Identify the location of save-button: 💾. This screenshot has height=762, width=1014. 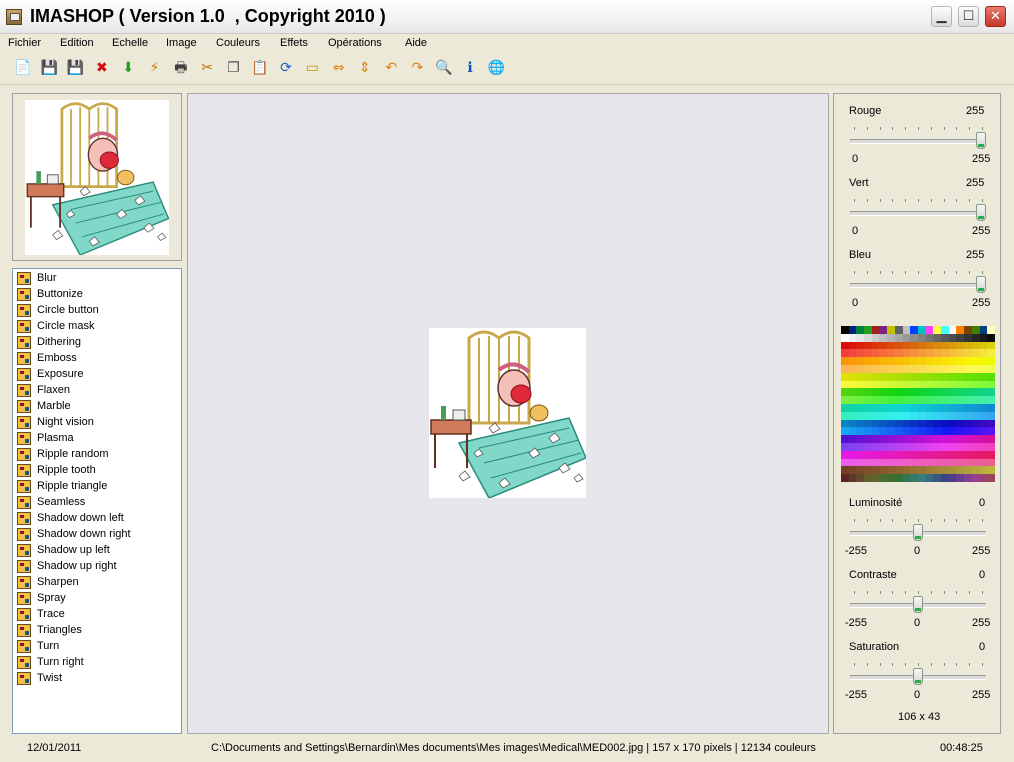
(49, 68).